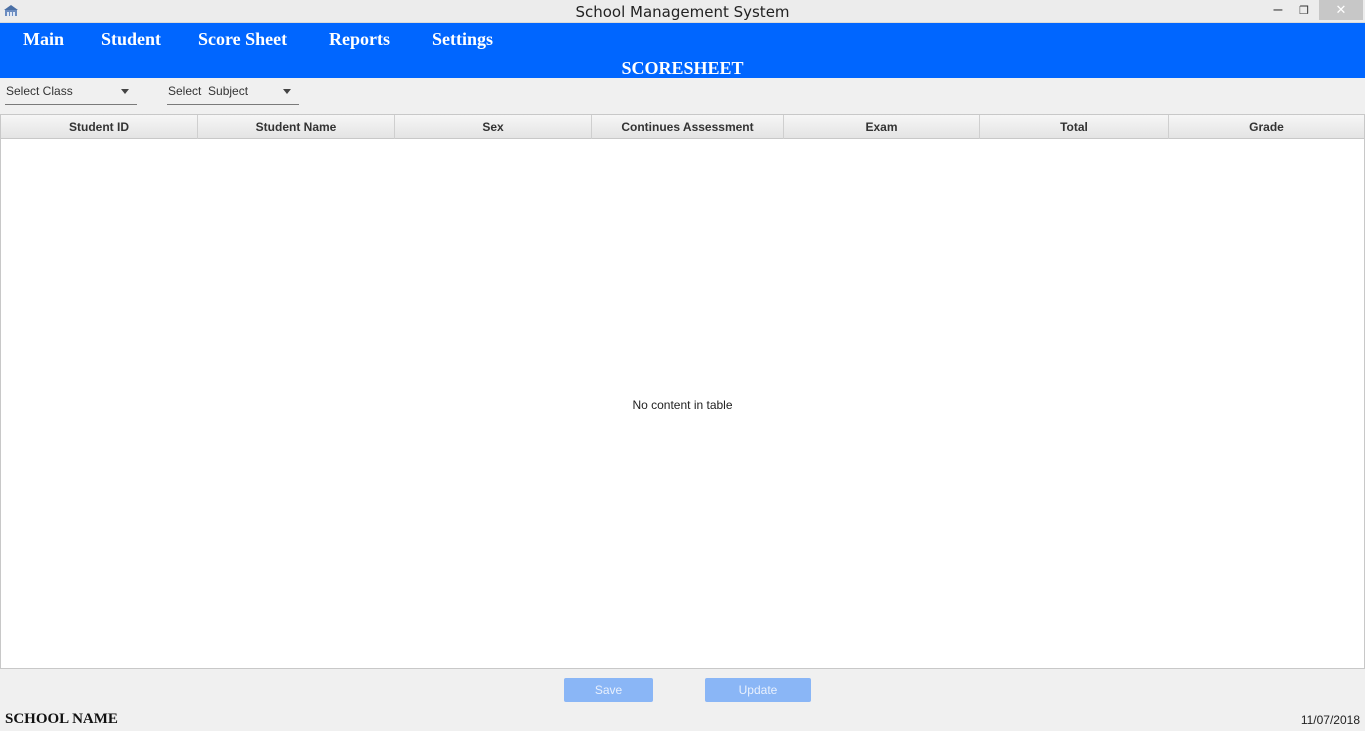 The image size is (1365, 731). What do you see at coordinates (131, 39) in the screenshot?
I see `menu-item-student: Student` at bounding box center [131, 39].